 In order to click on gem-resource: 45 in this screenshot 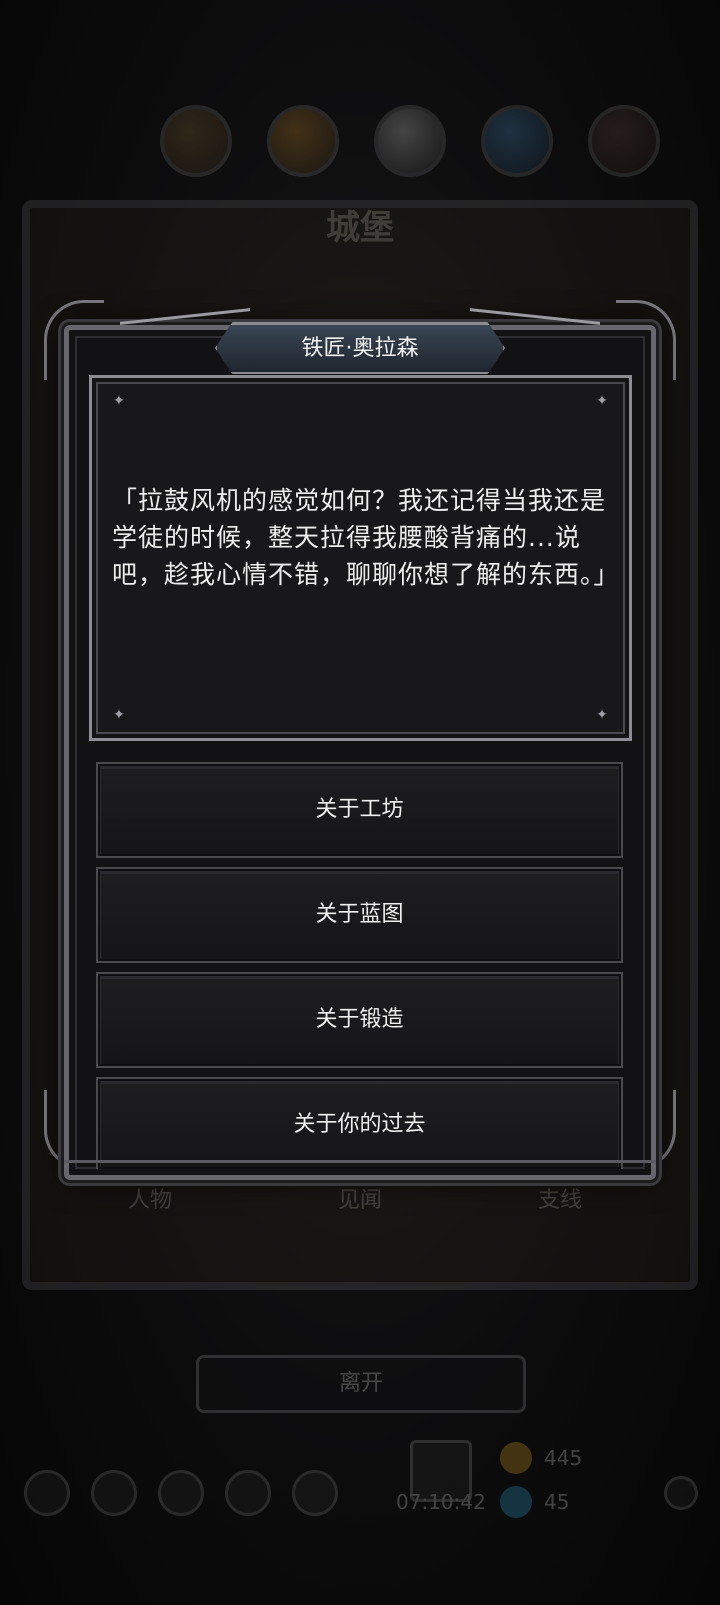, I will do `click(590, 1502)`.